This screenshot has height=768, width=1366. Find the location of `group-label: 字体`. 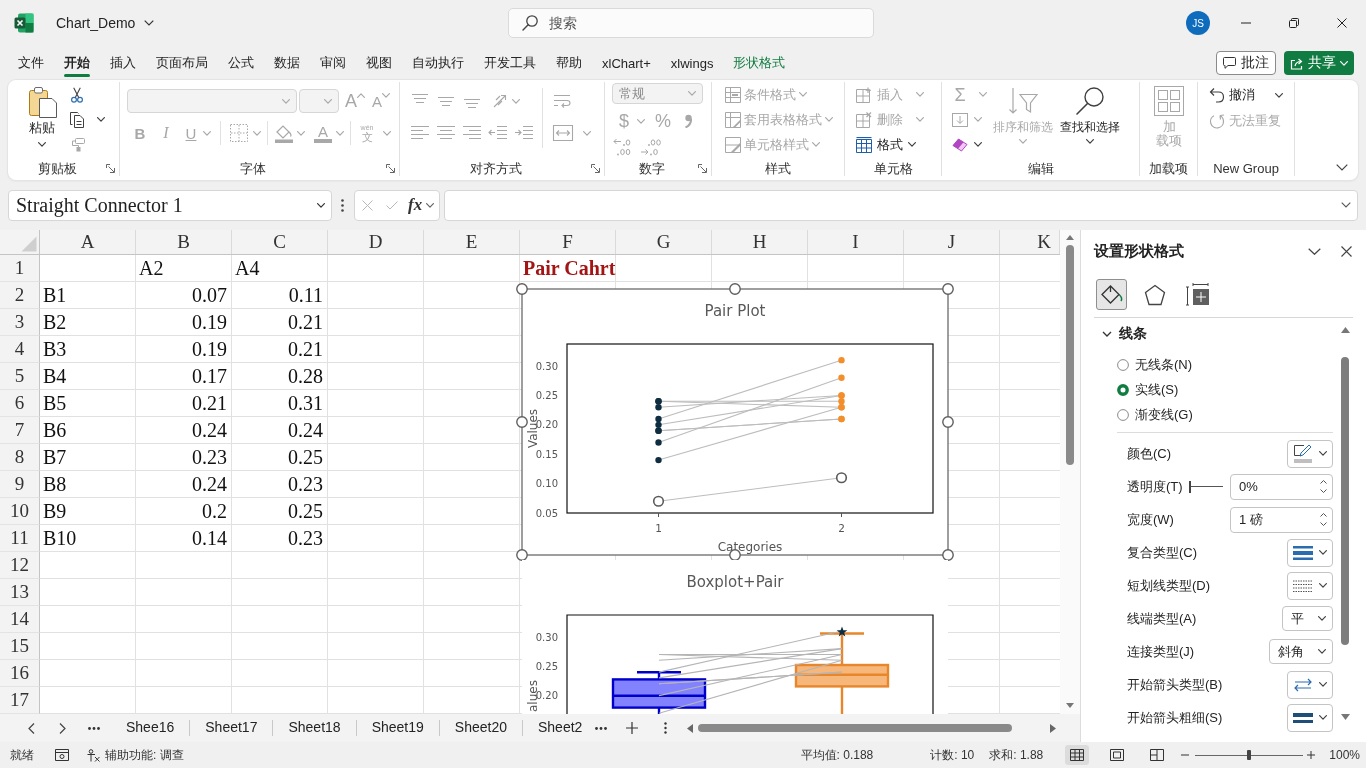

group-label: 字体 is located at coordinates (253, 168).